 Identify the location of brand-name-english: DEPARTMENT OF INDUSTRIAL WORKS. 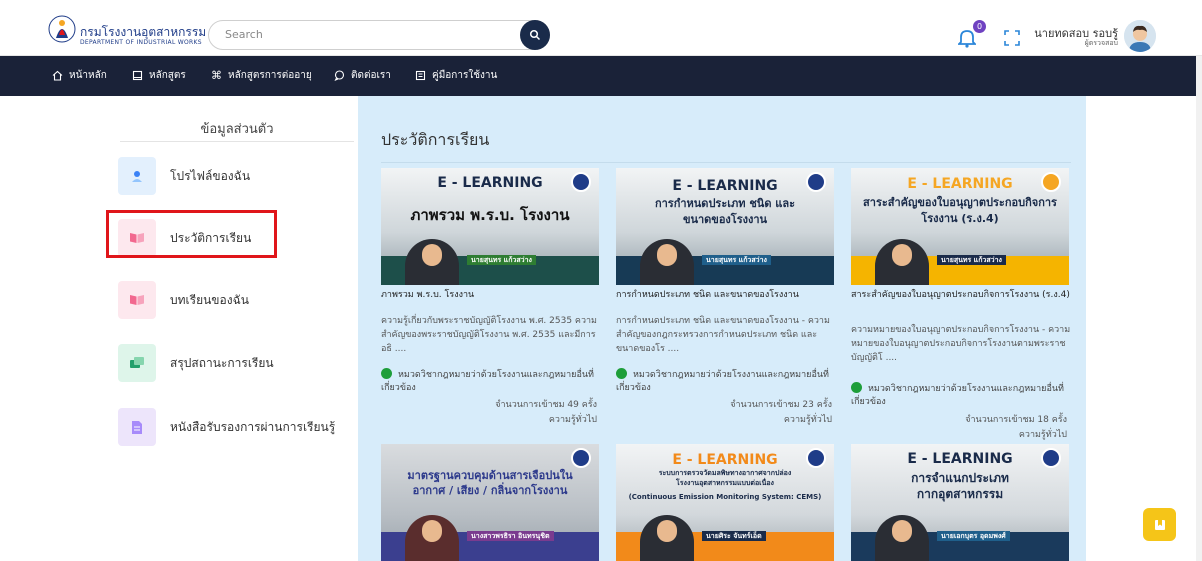
(141, 42).